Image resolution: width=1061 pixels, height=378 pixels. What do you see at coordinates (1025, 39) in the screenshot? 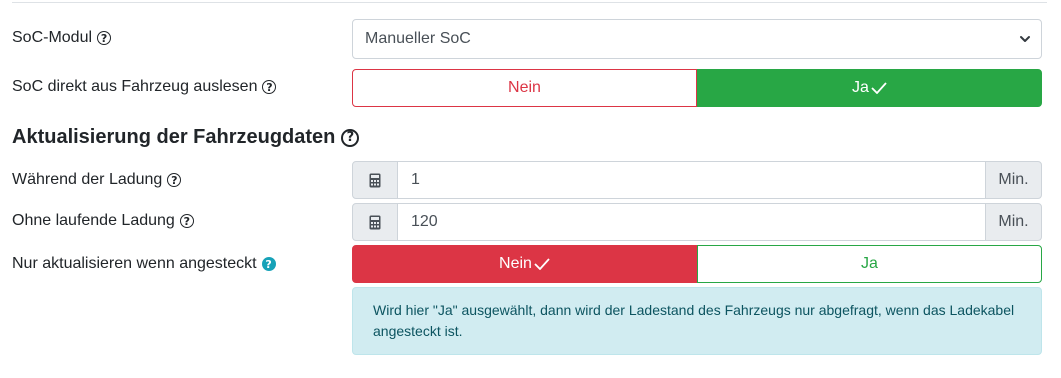
I see `chevron-down-icon` at bounding box center [1025, 39].